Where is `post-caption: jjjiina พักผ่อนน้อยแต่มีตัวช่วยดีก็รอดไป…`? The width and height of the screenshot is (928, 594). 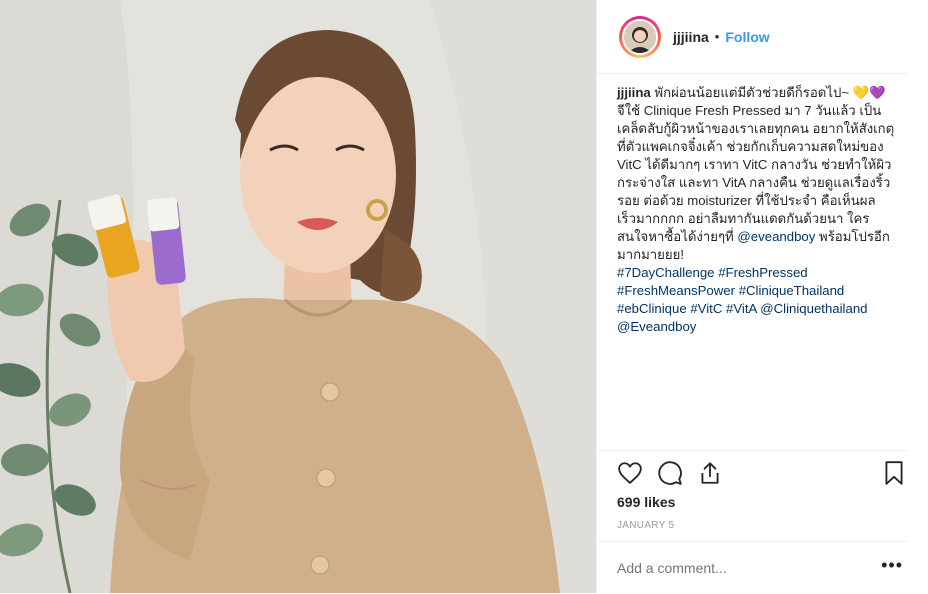 post-caption: jjjiina พักผ่อนน้อยแต่มีตัวช่วยดีก็รอดไป… is located at coordinates (762, 210).